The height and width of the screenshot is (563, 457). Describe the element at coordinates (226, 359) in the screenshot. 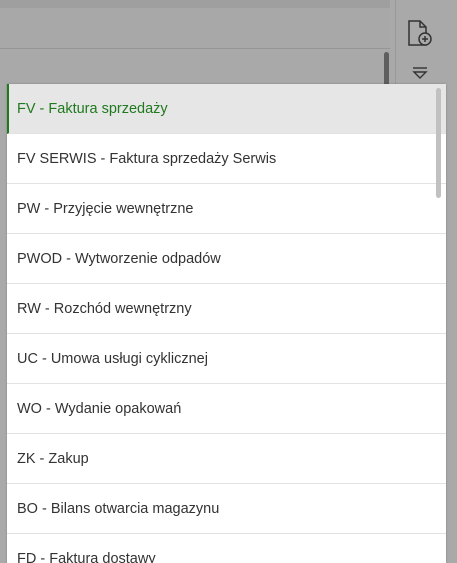

I see `list-item: UC - Umowa usługi cyklicznej` at that location.